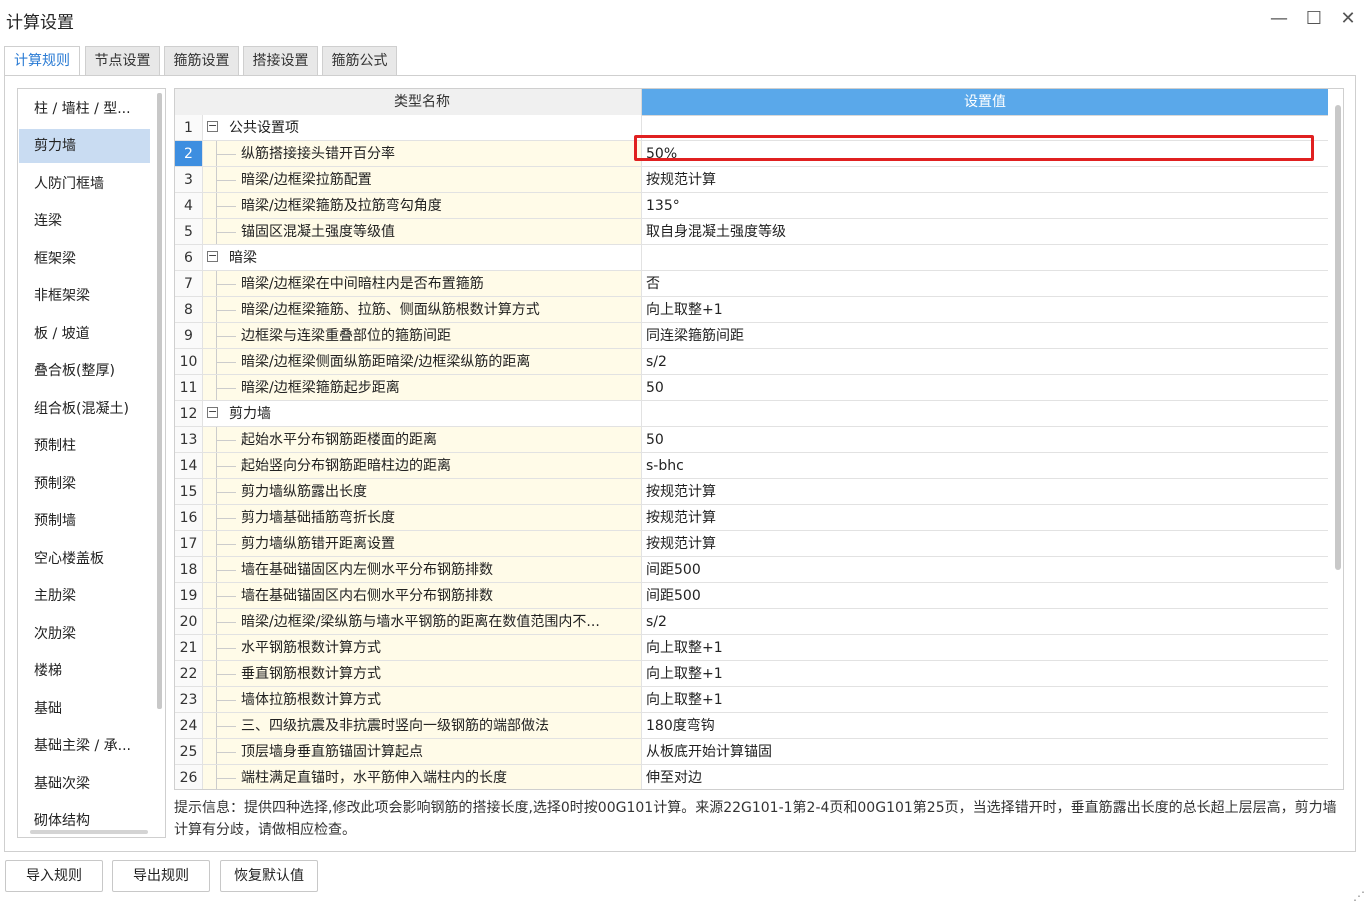 Image resolution: width=1369 pixels, height=907 pixels. I want to click on row-number: 1, so click(189, 128).